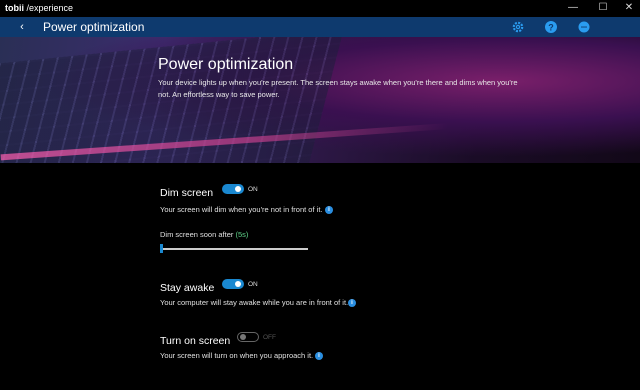  What do you see at coordinates (584, 27) in the screenshot?
I see `chat-icon` at bounding box center [584, 27].